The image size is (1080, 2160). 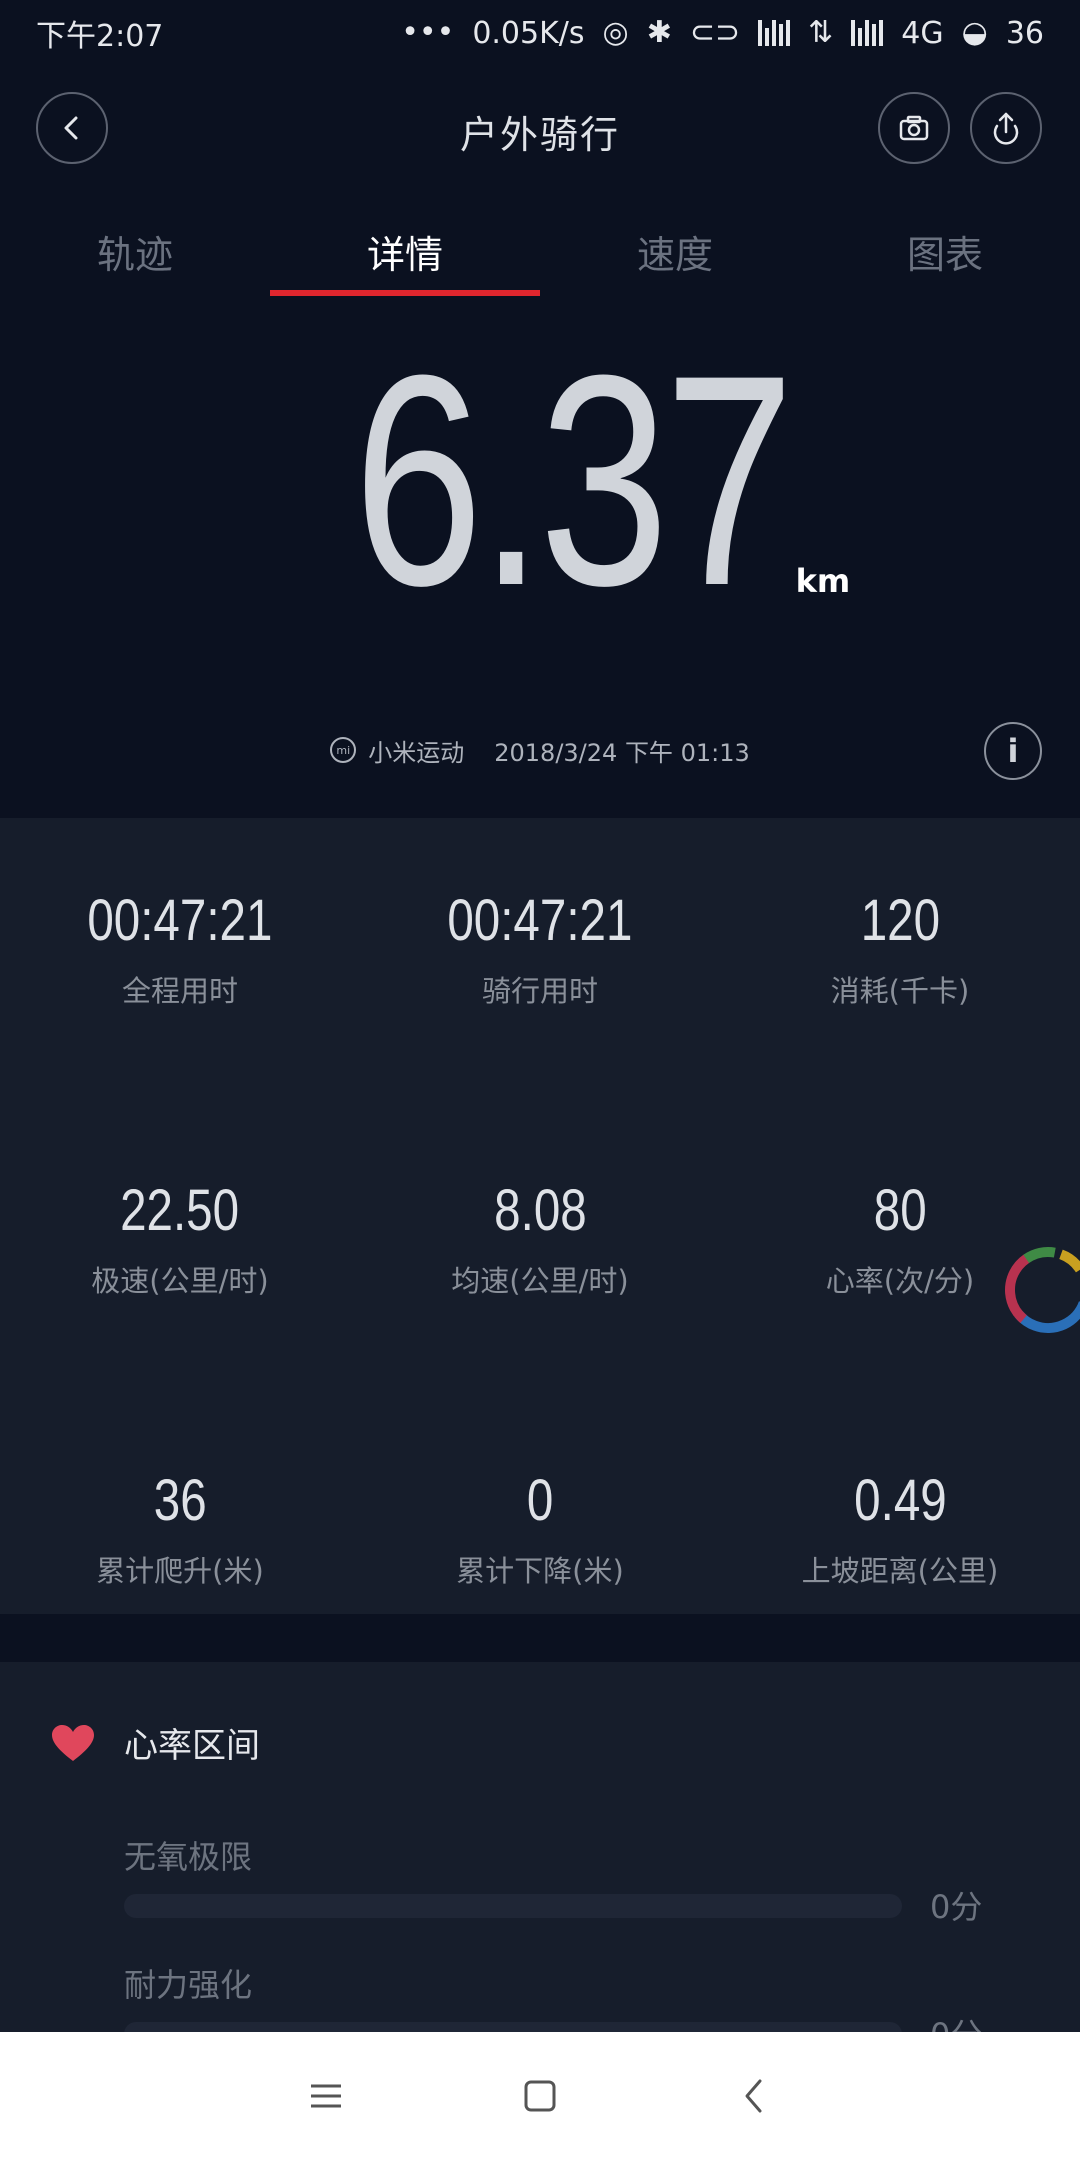 I want to click on nav-back-button, so click(x=754, y=2096).